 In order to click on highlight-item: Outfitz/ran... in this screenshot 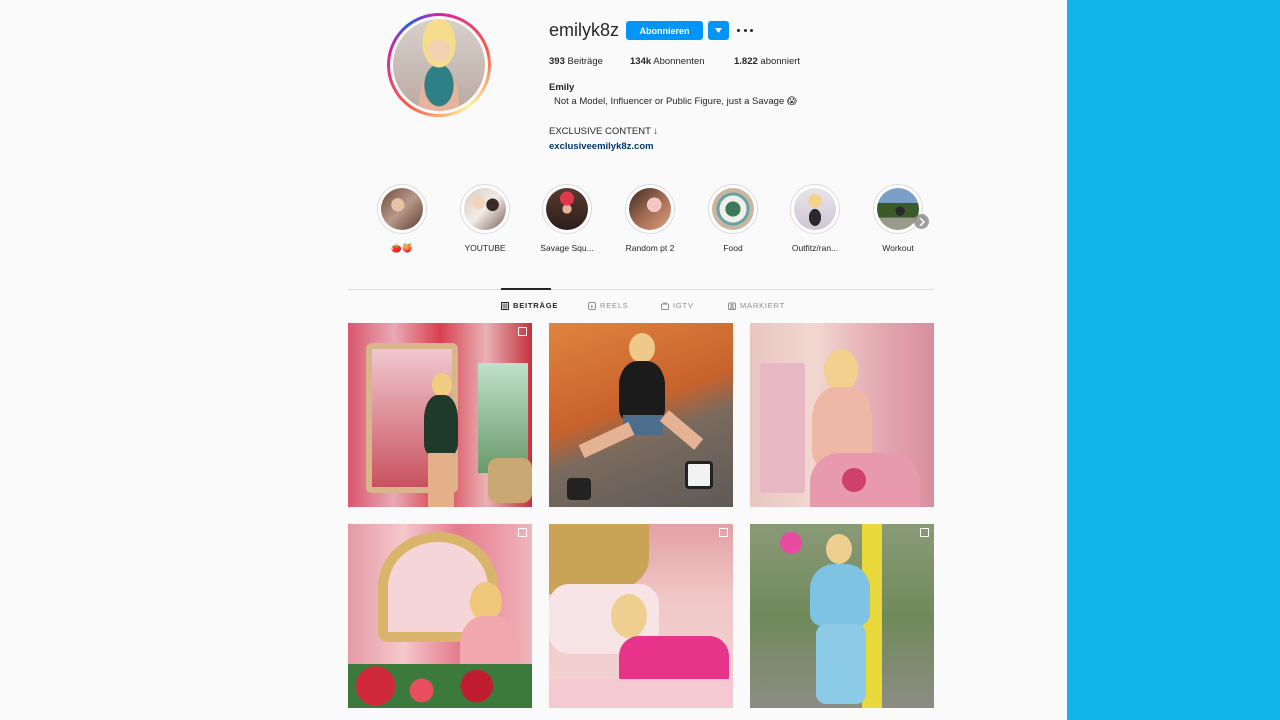, I will do `click(815, 218)`.